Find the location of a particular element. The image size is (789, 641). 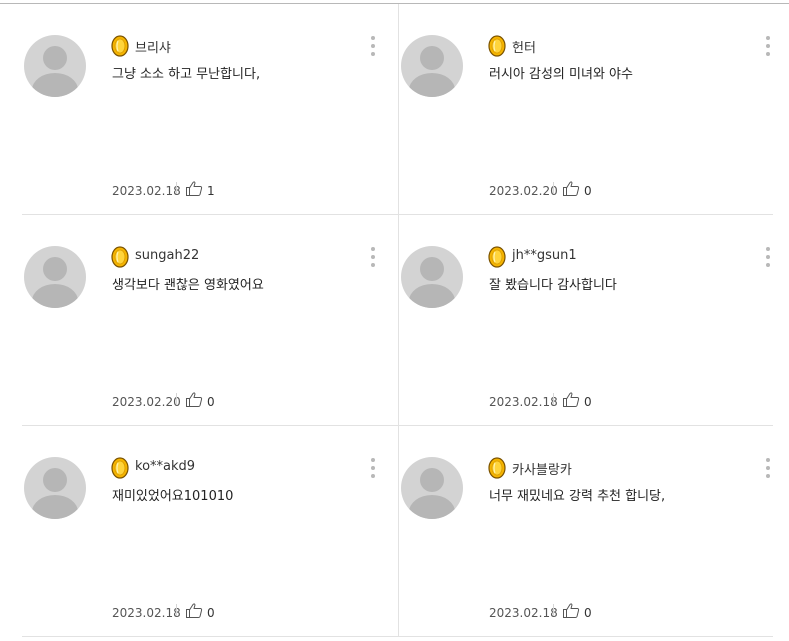

review-comment: 재미있었어요101010 is located at coordinates (173, 496).